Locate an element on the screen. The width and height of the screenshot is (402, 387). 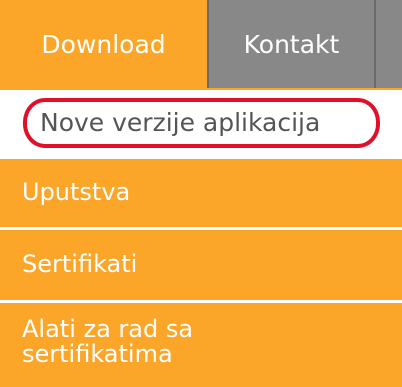
tab-download: Download is located at coordinates (103, 44).